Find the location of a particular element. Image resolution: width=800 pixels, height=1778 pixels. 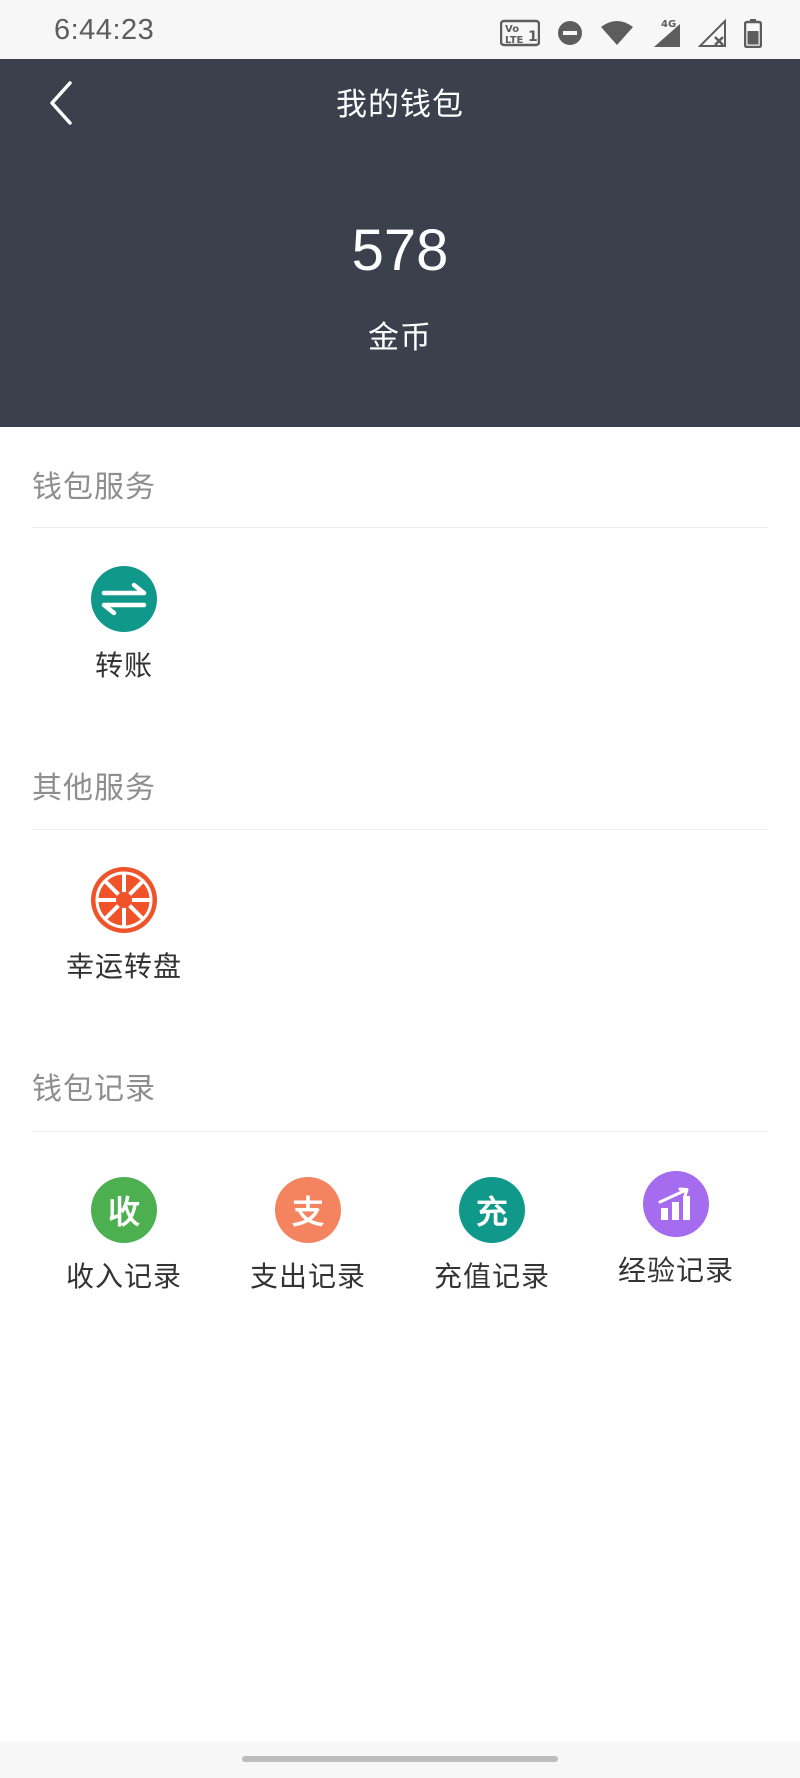

income-glyph: 收 is located at coordinates (123, 1212).